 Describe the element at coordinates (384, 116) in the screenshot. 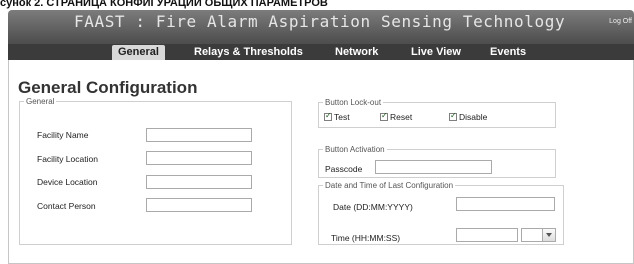

I see `reset-checkbox` at that location.